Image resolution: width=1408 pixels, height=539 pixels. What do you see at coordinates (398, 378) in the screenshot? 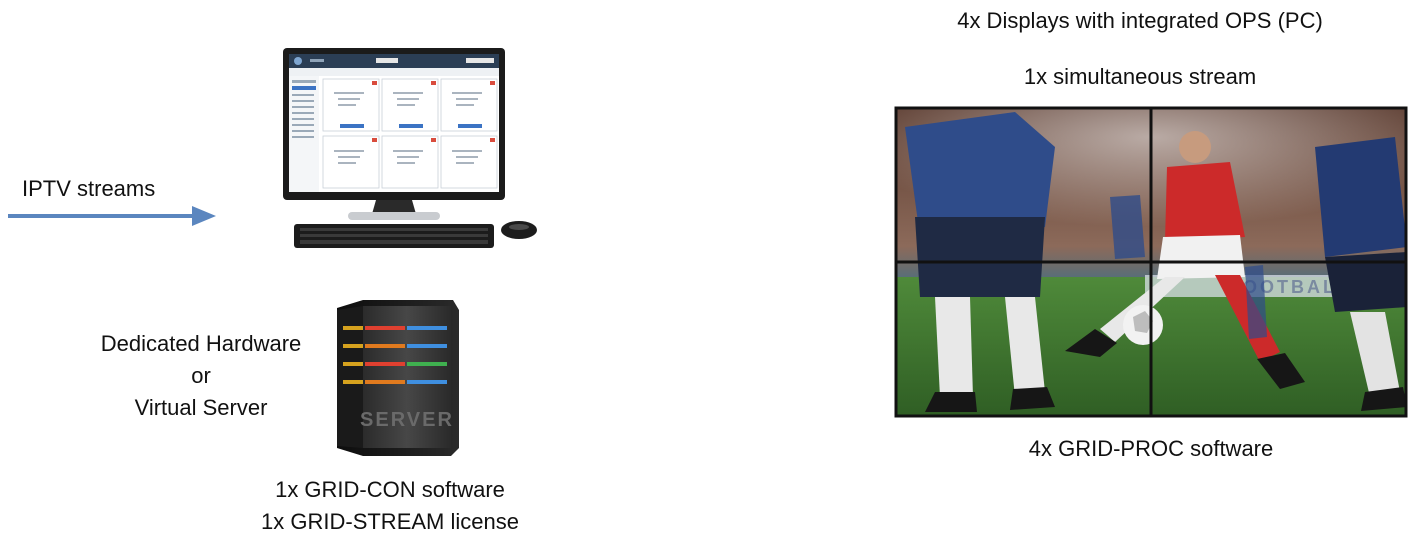
I see `server-icon: SERVER` at bounding box center [398, 378].